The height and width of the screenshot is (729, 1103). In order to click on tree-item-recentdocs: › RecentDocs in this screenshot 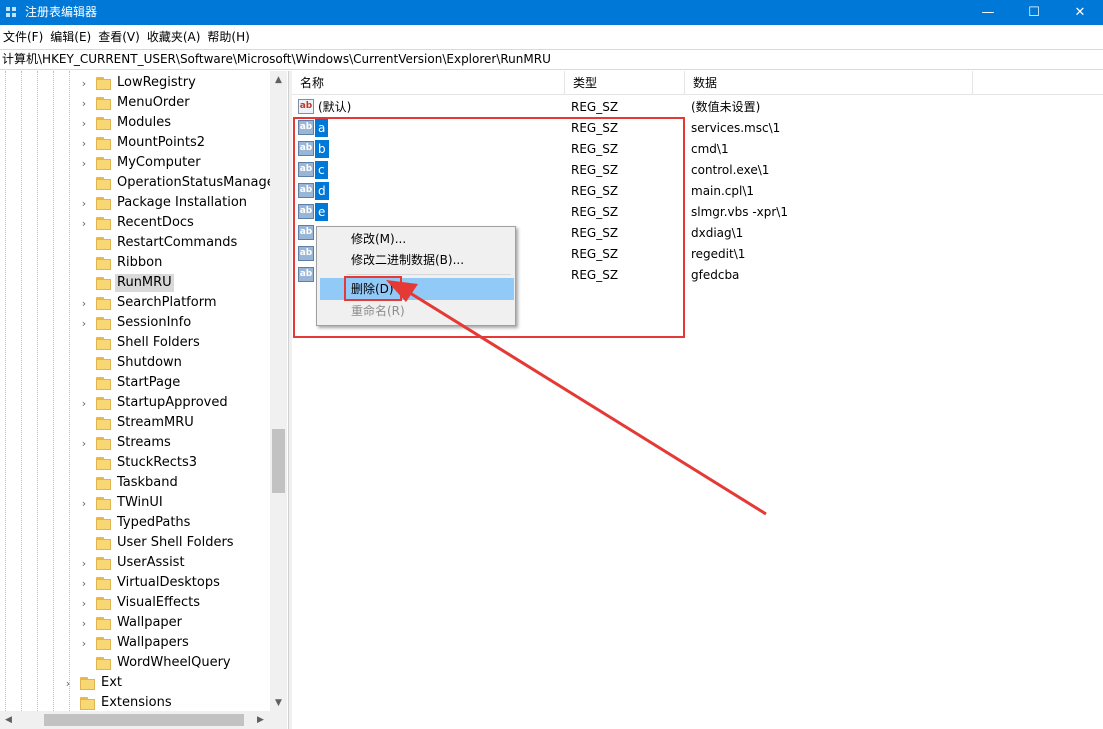, I will do `click(137, 223)`.